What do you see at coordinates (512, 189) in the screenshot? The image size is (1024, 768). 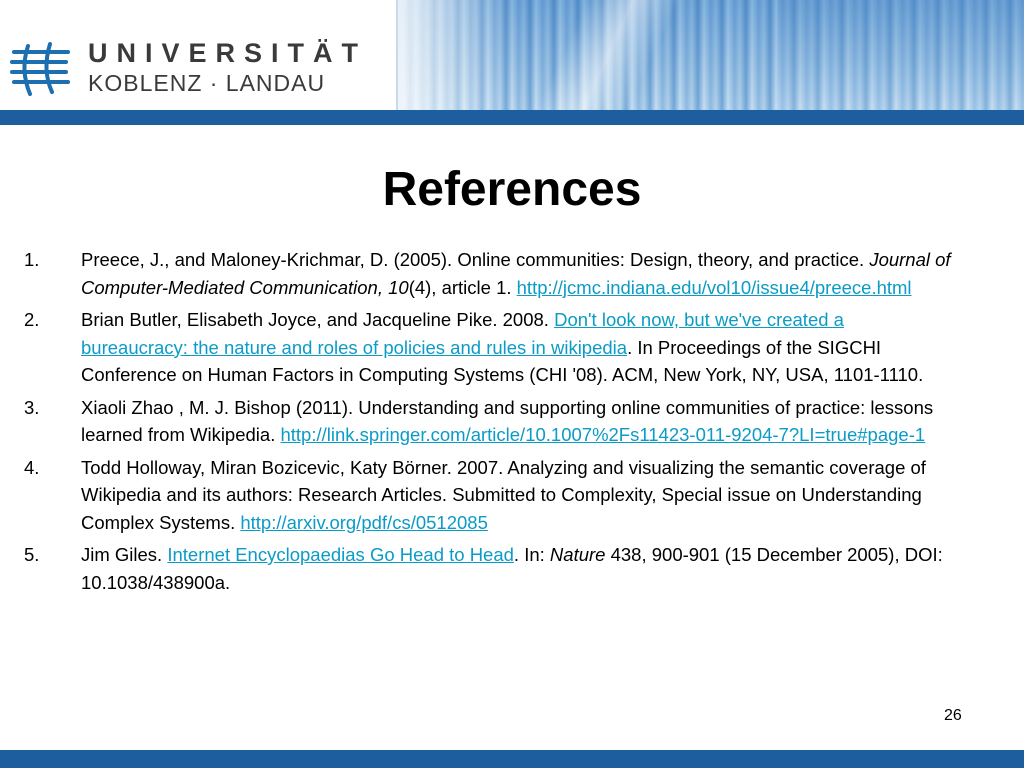 I see `slide-title: References` at bounding box center [512, 189].